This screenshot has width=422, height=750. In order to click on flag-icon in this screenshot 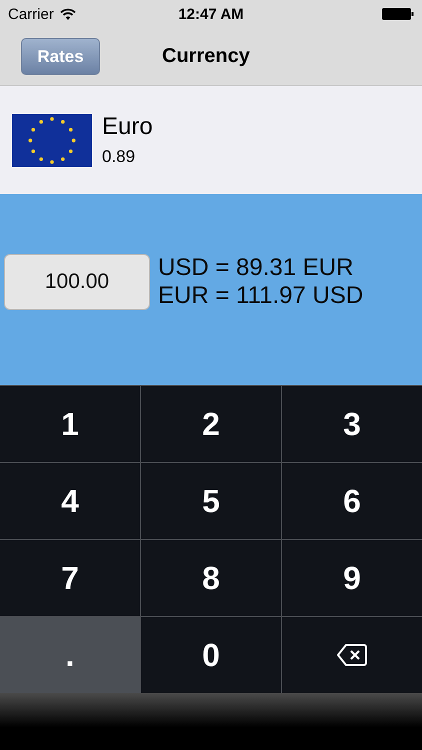, I will do `click(52, 140)`.